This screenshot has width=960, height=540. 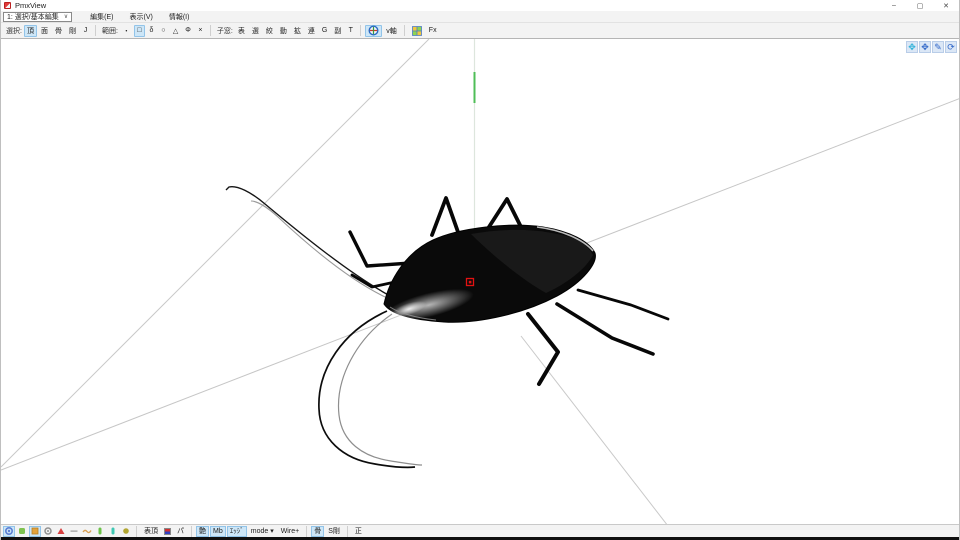 What do you see at coordinates (44, 31) in the screenshot?
I see `select-face-button: 面` at bounding box center [44, 31].